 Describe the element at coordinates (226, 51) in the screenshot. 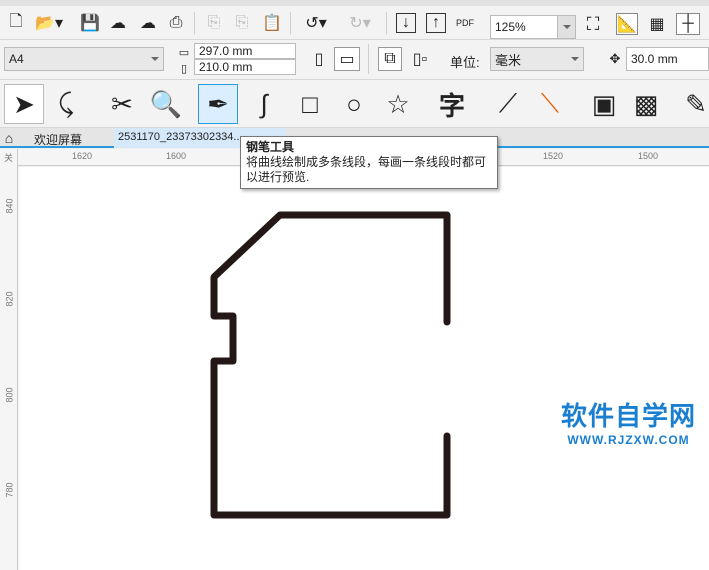

I see `page-width-value: 297.0 mm` at that location.